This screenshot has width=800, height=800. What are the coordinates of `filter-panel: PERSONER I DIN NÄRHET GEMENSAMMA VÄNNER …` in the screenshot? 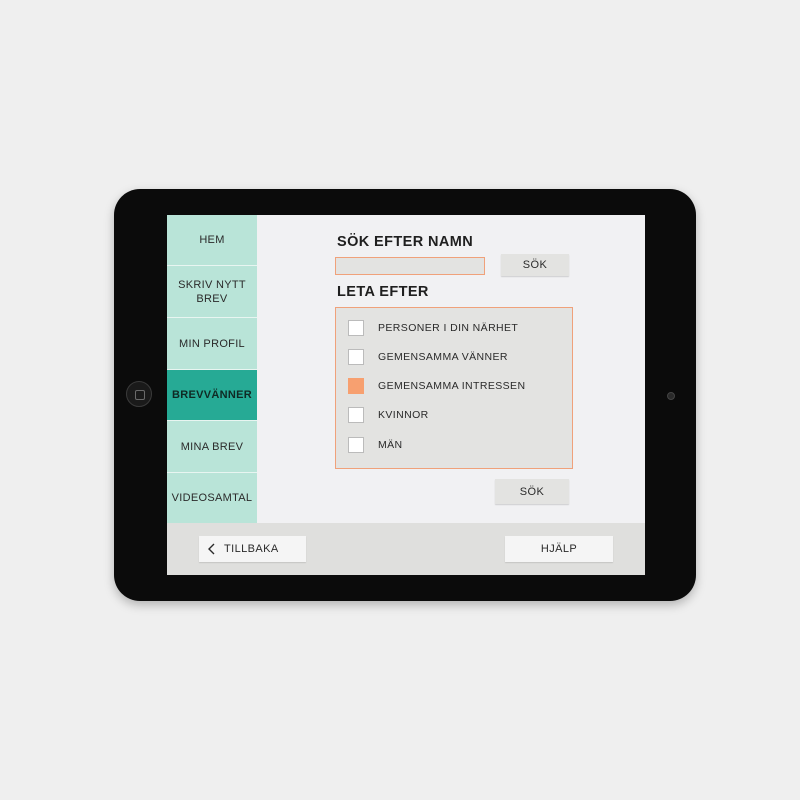 It's located at (454, 388).